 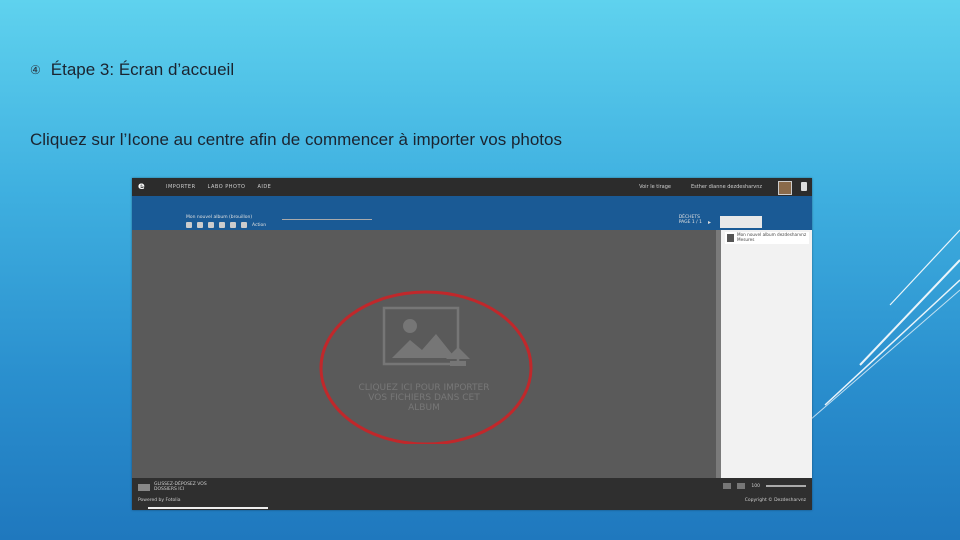 What do you see at coordinates (264, 187) in the screenshot?
I see `nav-help: AIDE` at bounding box center [264, 187].